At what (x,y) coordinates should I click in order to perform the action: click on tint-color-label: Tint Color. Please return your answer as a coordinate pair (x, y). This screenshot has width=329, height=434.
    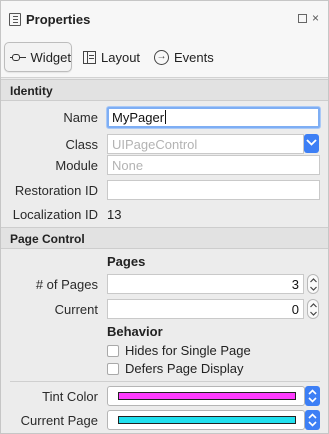
    Looking at the image, I should click on (70, 396).